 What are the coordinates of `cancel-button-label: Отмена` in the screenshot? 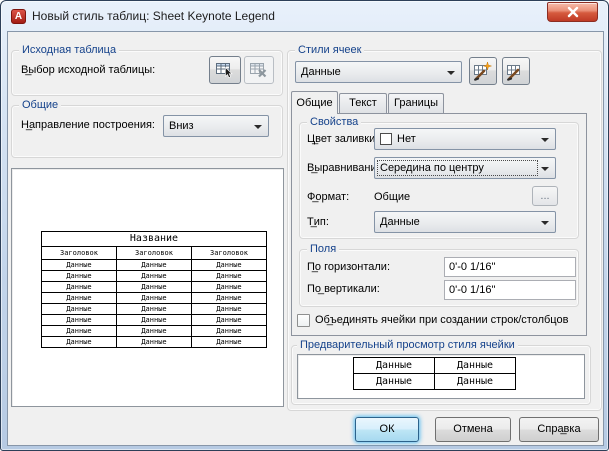 It's located at (473, 429).